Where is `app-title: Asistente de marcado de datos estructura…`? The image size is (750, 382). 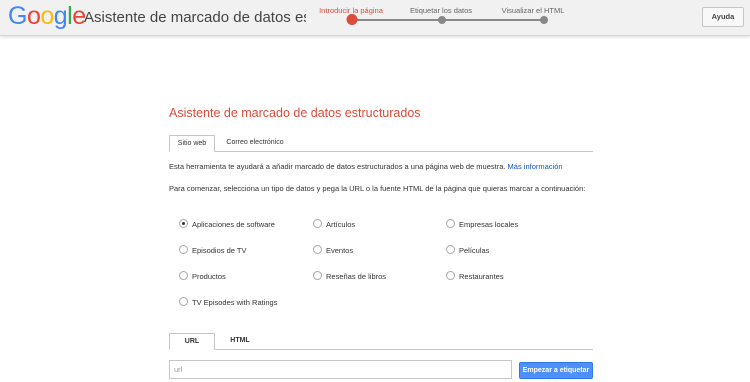
app-title: Asistente de marcado de datos estructura… is located at coordinates (195, 17).